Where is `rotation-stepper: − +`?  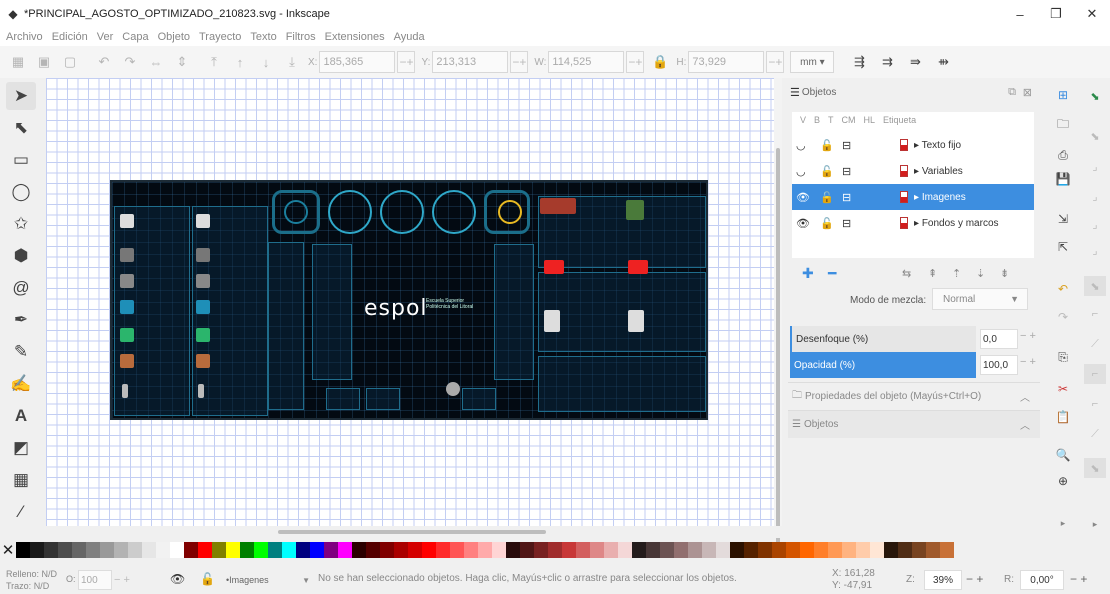
rotation-stepper: − + is located at coordinates (1078, 579).